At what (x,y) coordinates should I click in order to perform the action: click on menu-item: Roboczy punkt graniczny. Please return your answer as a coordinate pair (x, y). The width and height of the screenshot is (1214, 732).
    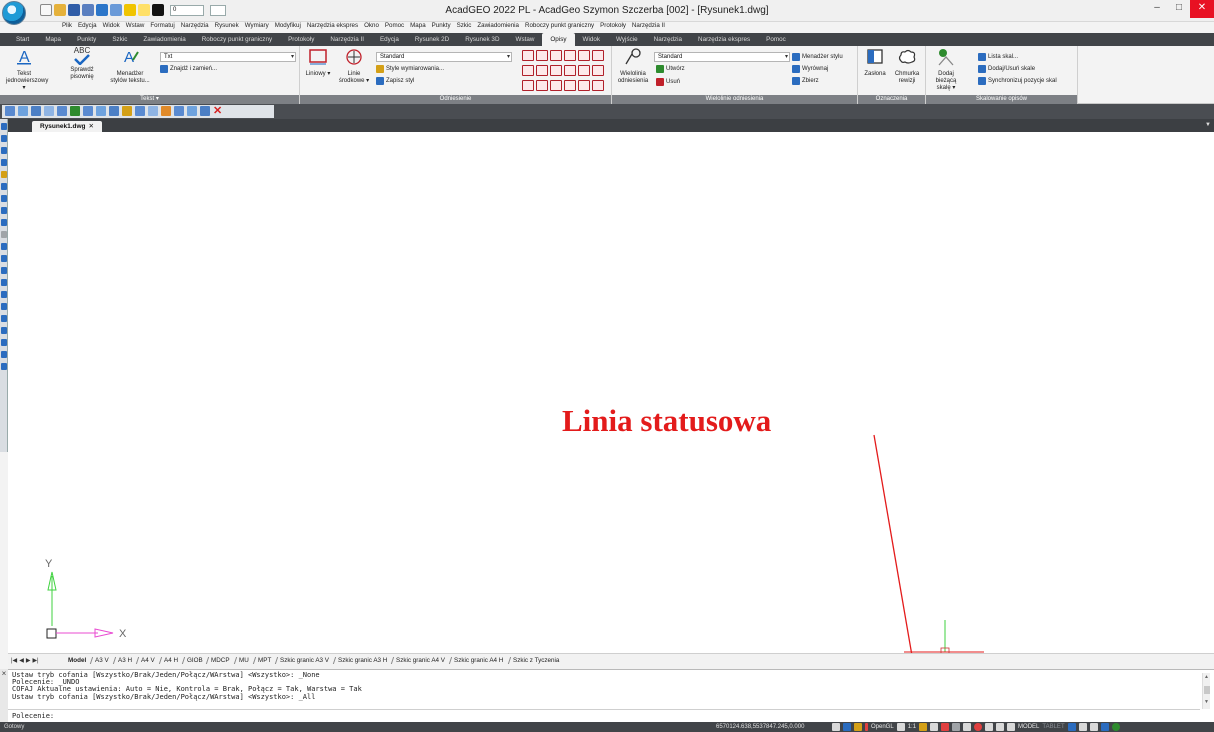
    Looking at the image, I should click on (559, 27).